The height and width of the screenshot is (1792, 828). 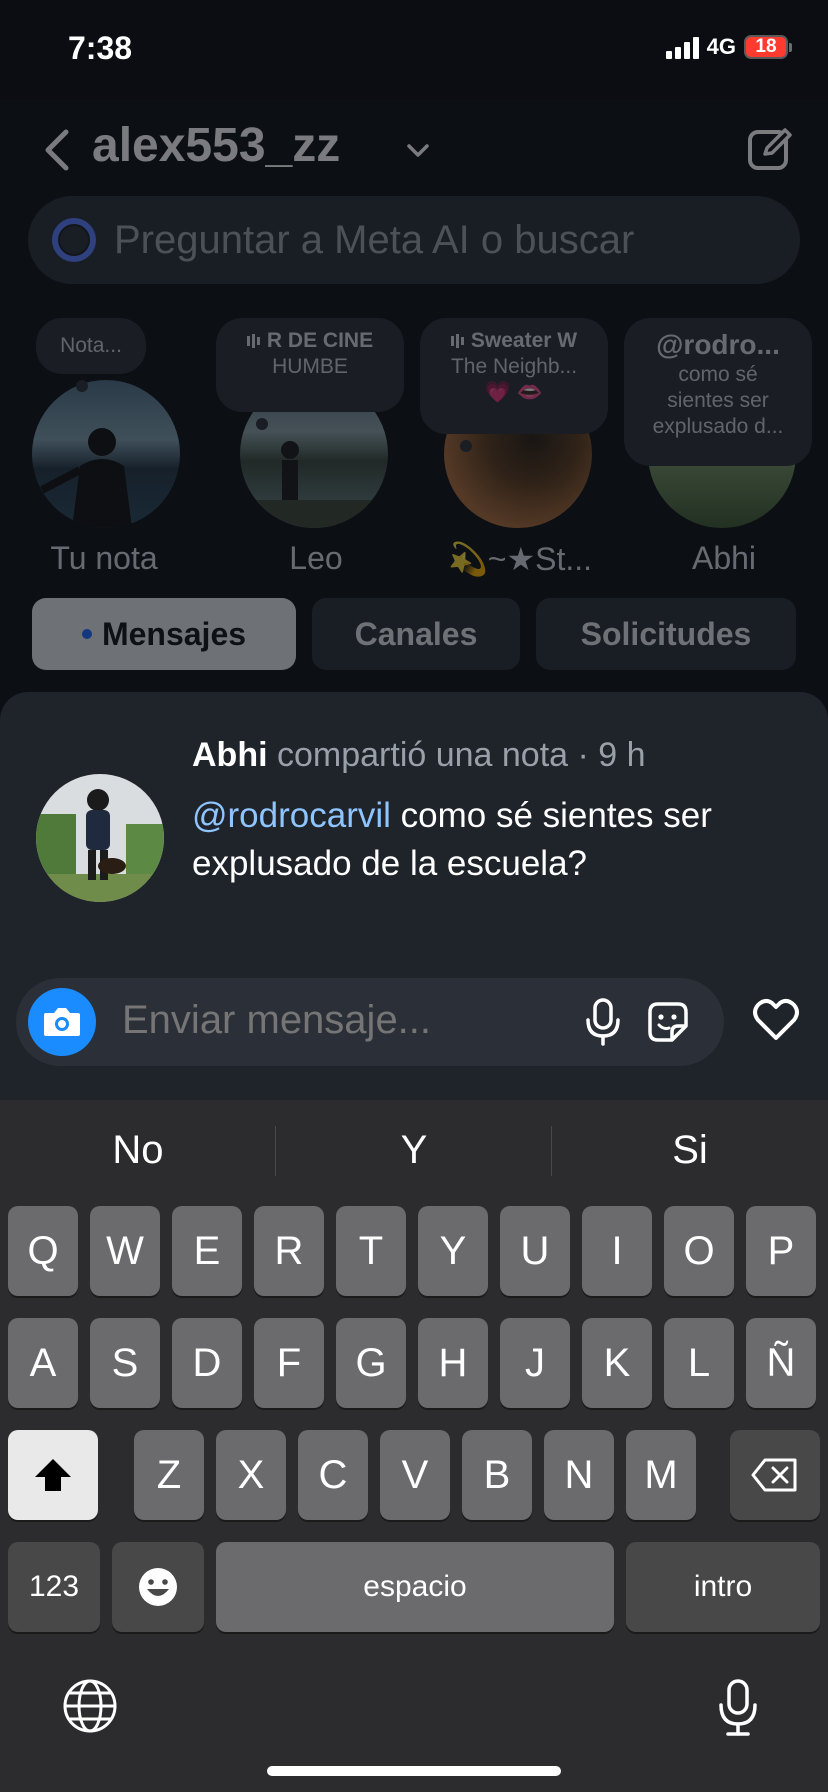 I want to click on status-bar: 7:38 4G 18, so click(x=414, y=50).